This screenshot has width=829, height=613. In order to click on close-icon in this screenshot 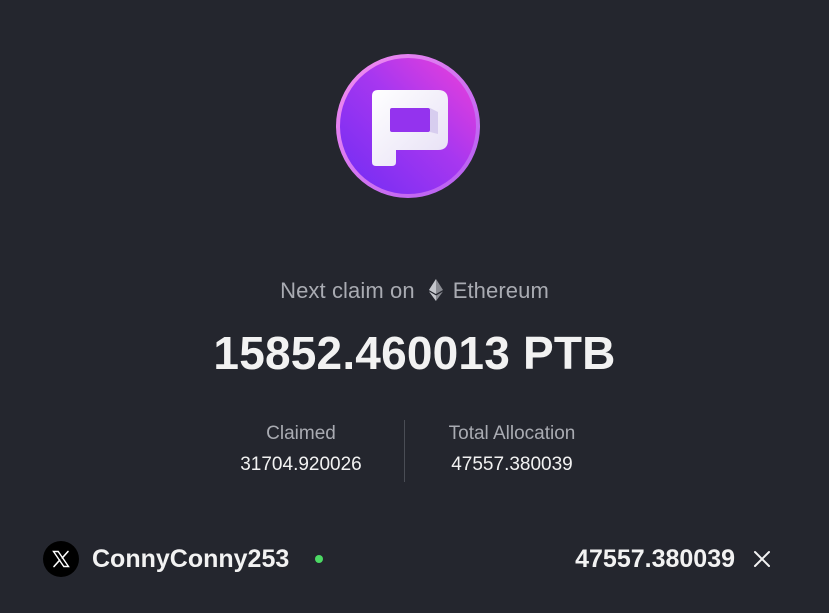, I will do `click(762, 559)`.